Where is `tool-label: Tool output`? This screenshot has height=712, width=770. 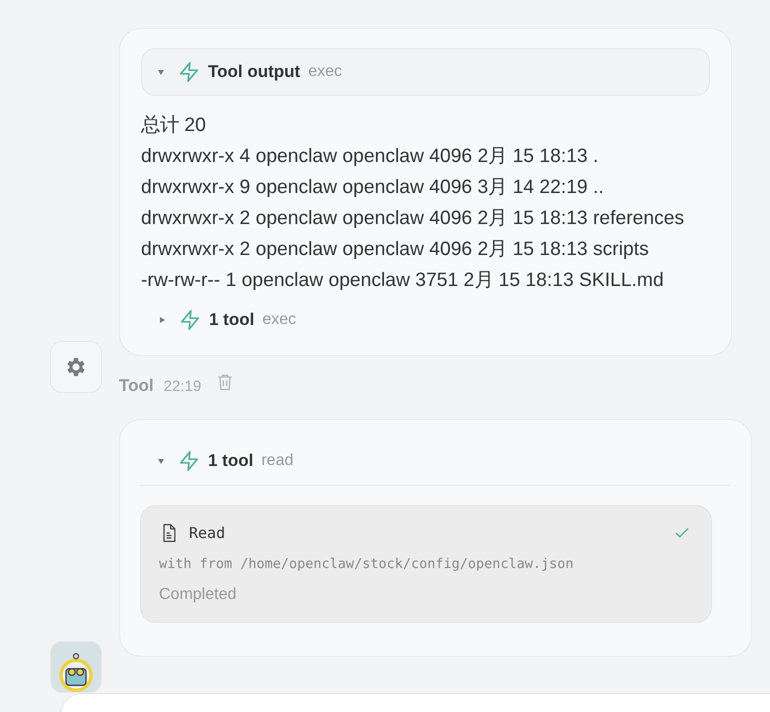 tool-label: Tool output is located at coordinates (254, 72).